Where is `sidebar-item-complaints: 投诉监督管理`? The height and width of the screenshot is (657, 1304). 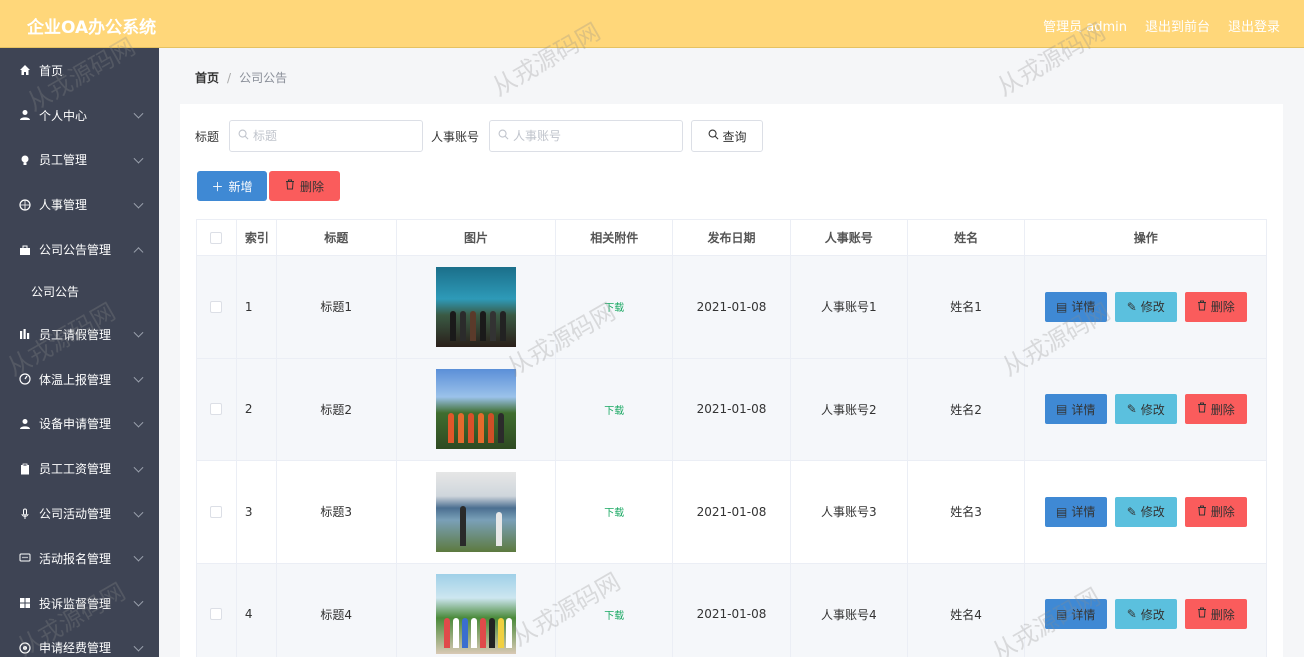
sidebar-item-complaints: 投诉监督管理 is located at coordinates (79, 603).